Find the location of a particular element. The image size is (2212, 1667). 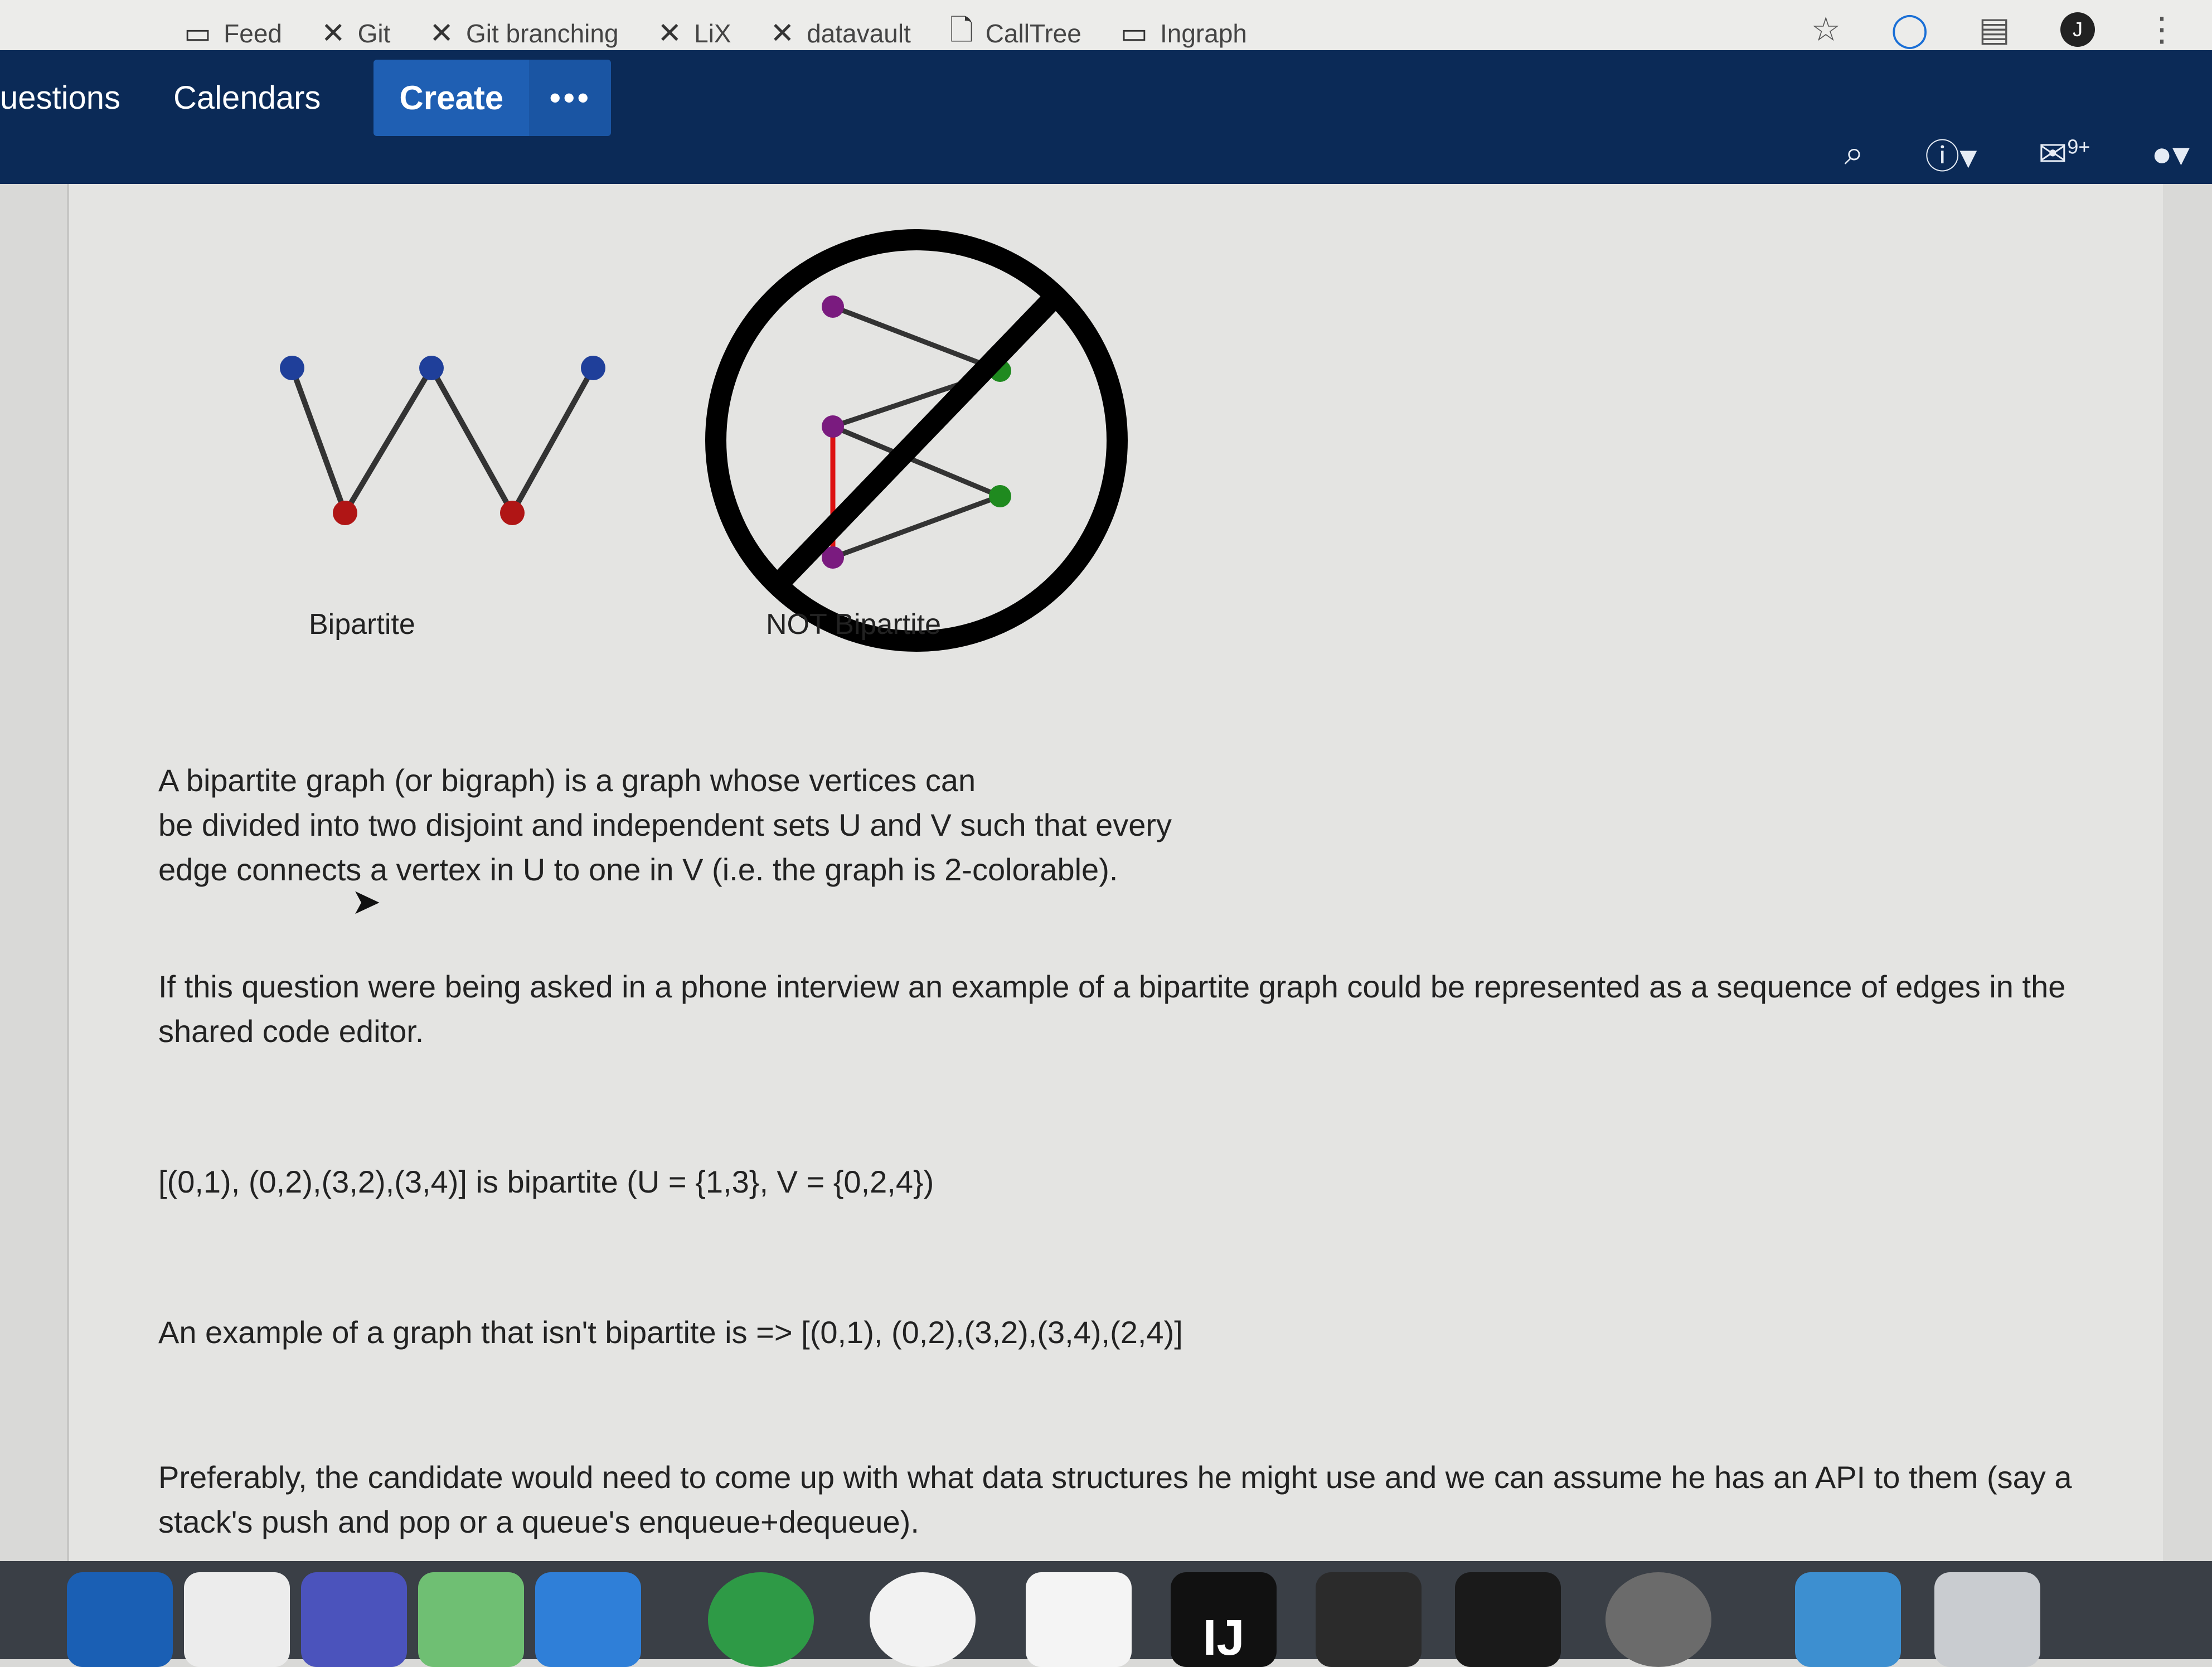

teams-icon is located at coordinates (354, 1619).